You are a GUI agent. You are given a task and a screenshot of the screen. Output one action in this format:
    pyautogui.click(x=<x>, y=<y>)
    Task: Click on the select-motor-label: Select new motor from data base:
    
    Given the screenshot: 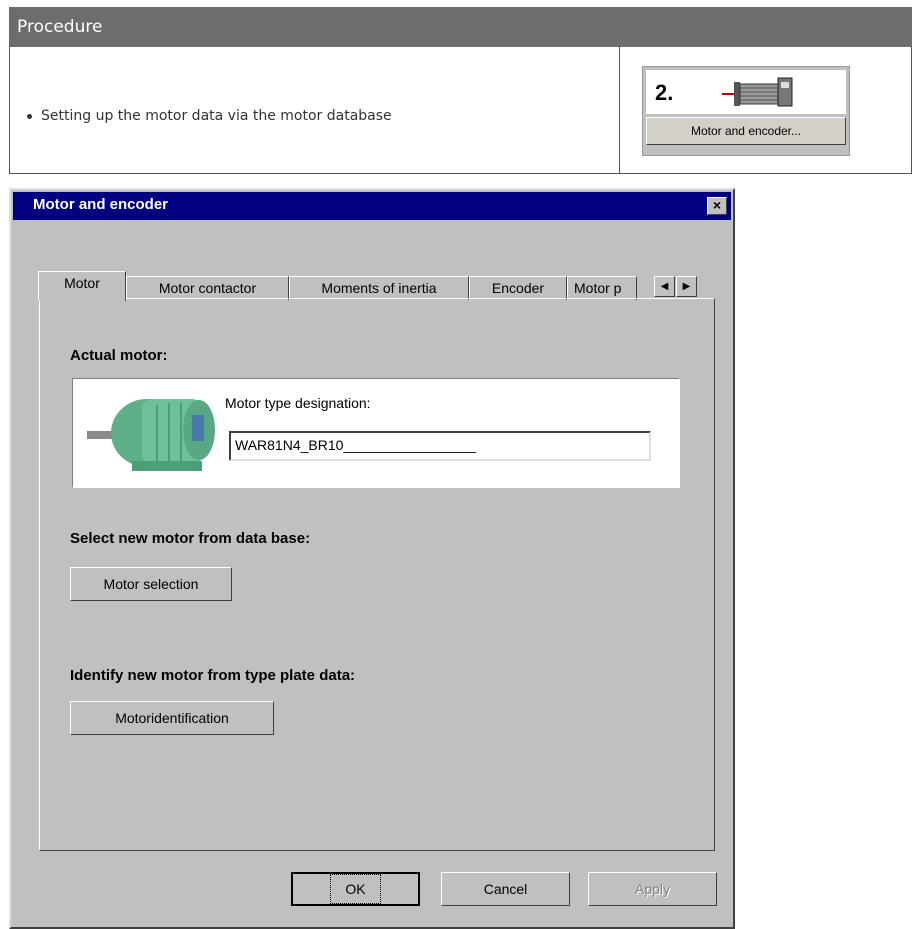 What is the action you would take?
    pyautogui.click(x=190, y=538)
    